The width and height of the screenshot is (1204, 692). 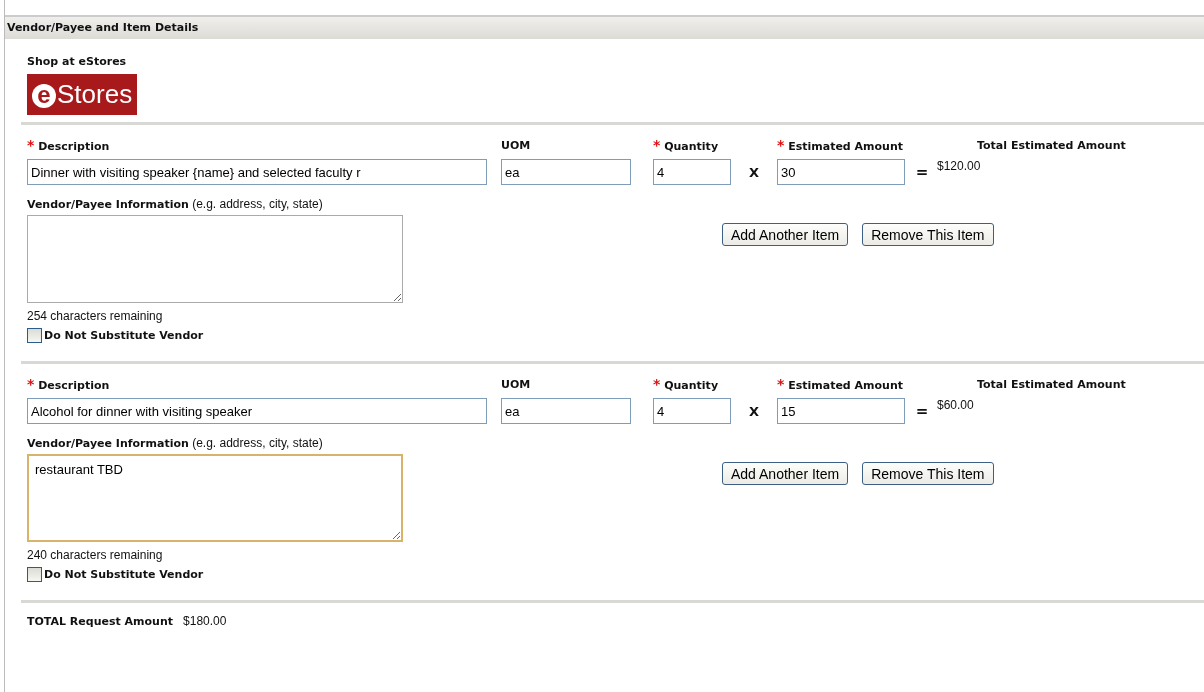 I want to click on total-amount: $120.00, so click(x=959, y=166).